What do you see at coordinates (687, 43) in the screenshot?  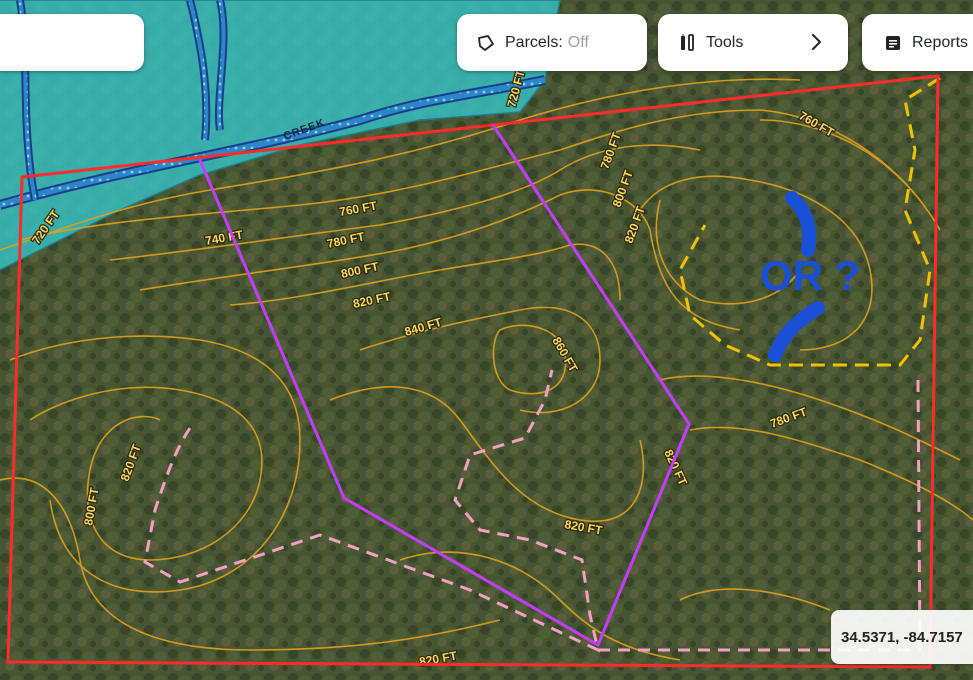 I see `tools-icon` at bounding box center [687, 43].